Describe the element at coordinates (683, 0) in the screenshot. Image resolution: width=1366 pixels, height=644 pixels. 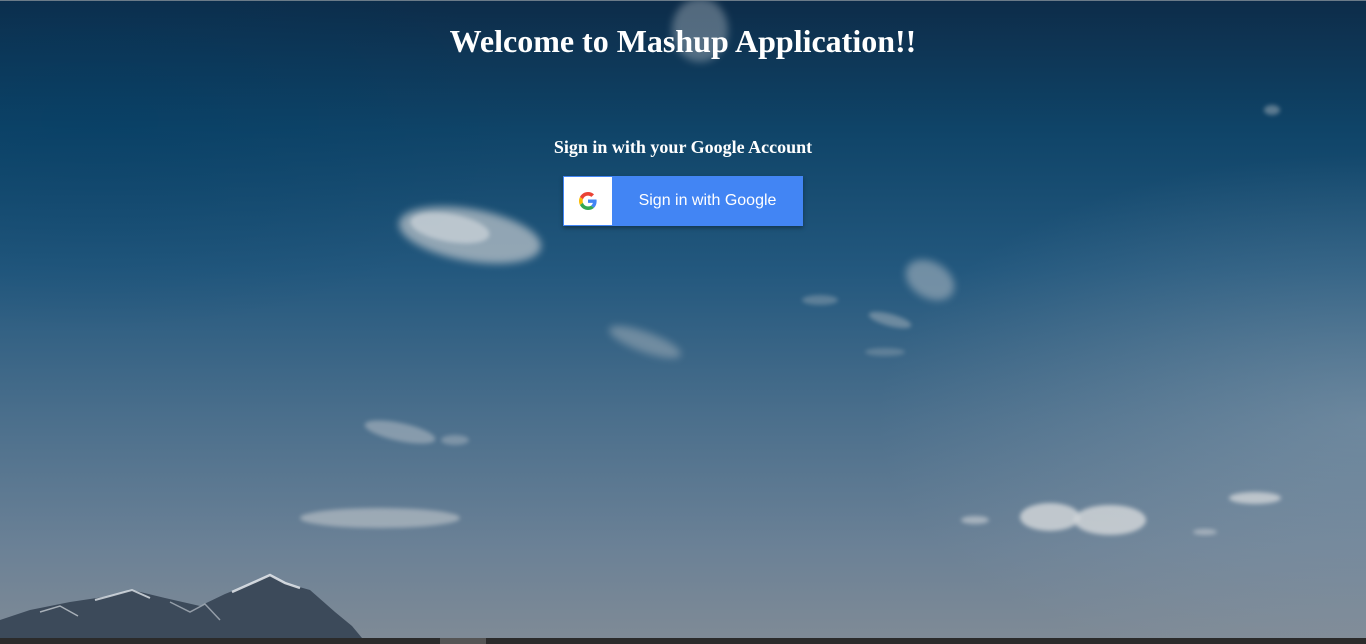
I see `top-border` at that location.